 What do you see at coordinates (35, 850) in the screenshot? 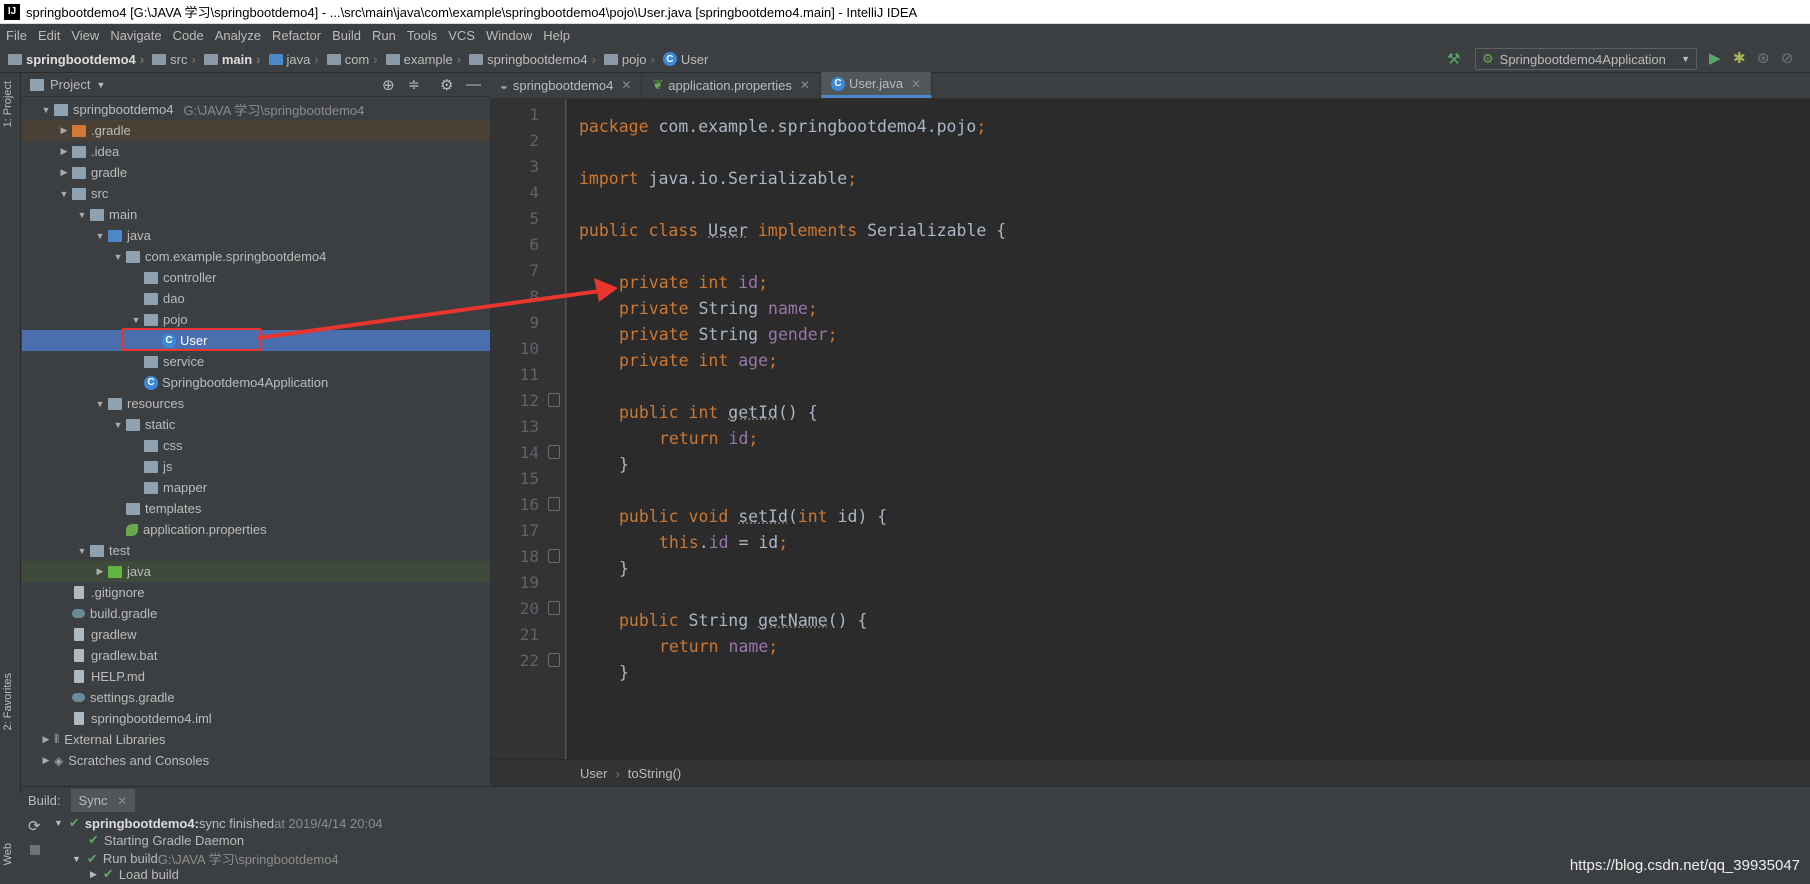
I see `stop-build-icon` at bounding box center [35, 850].